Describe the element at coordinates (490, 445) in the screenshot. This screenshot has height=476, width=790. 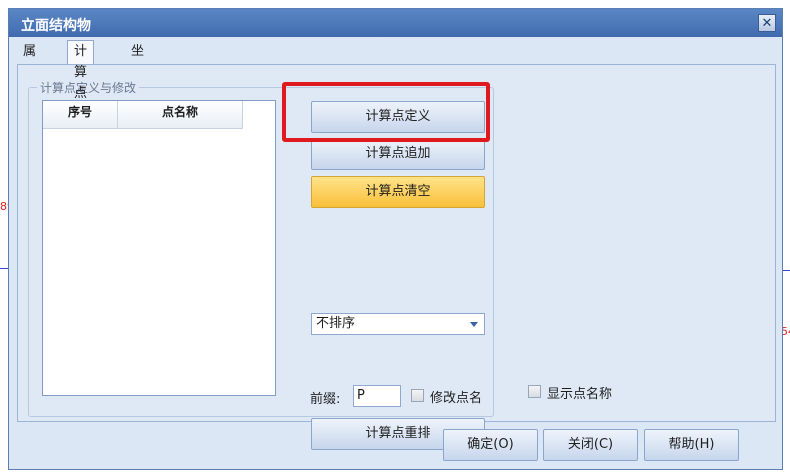
I see `ok-button: 确定(O)` at that location.